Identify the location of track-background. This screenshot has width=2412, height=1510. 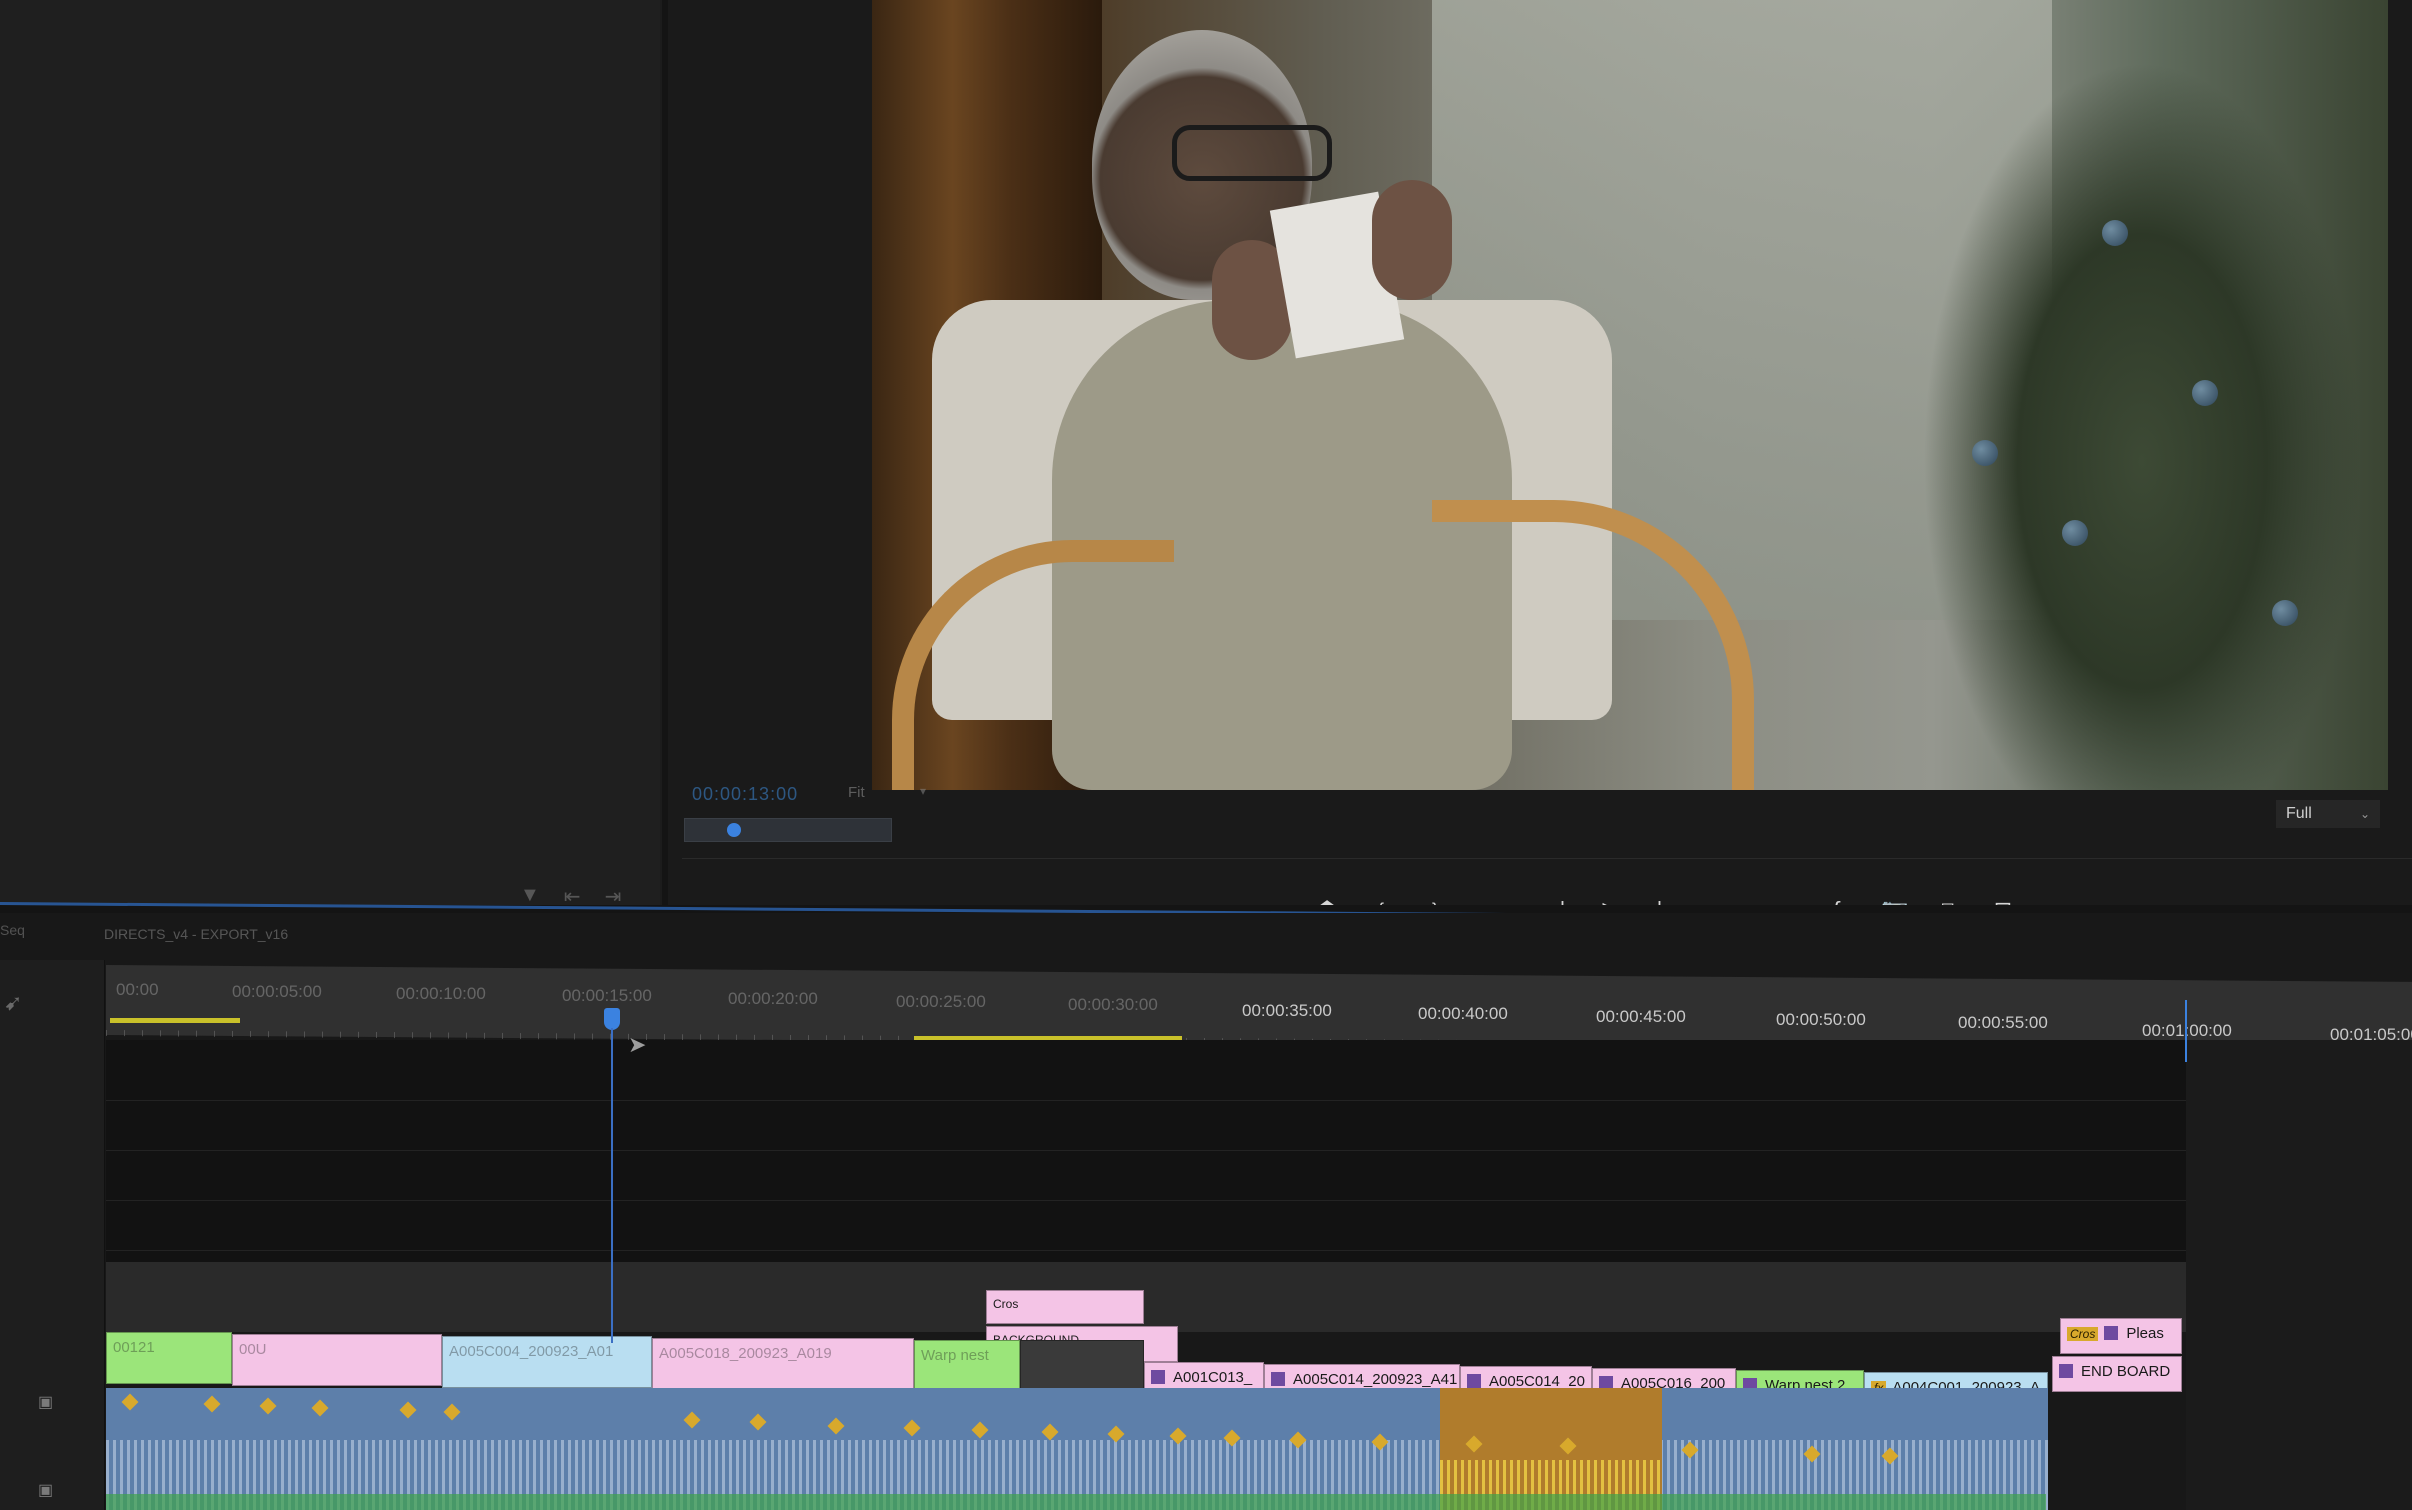
(1146, 1297).